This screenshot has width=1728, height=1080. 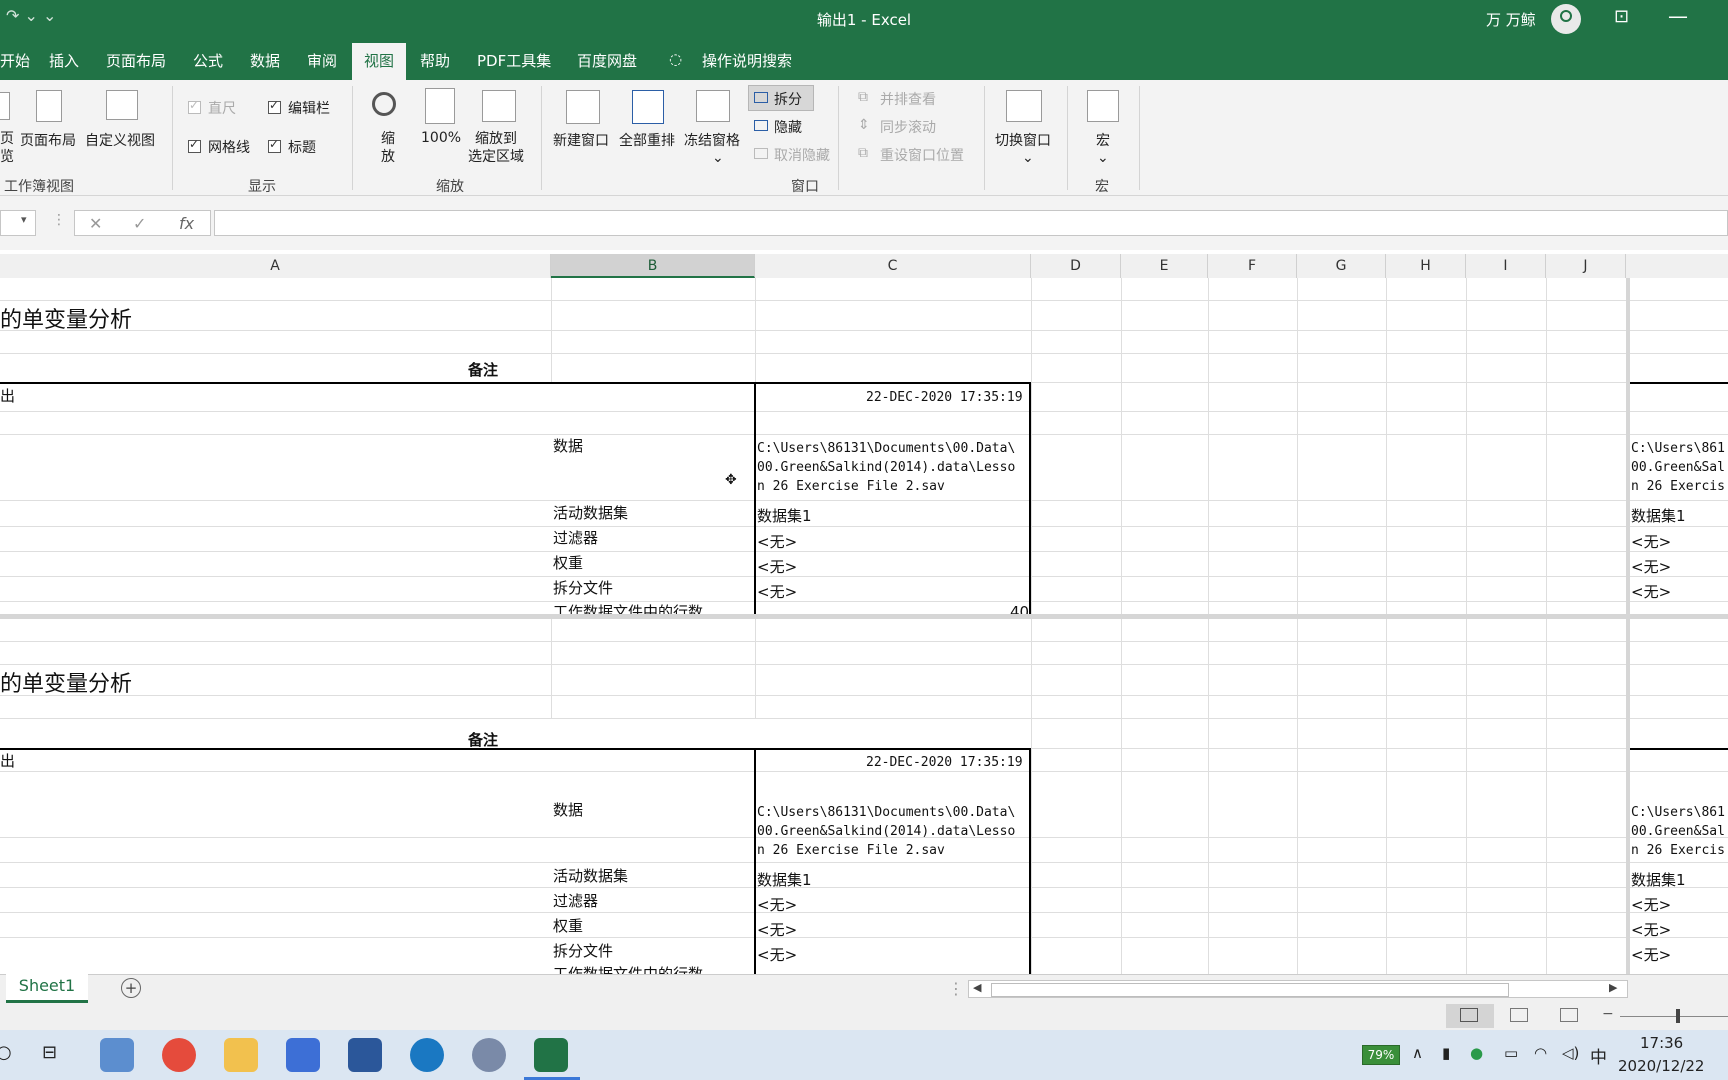 I want to click on custom-view-icon, so click(x=122, y=105).